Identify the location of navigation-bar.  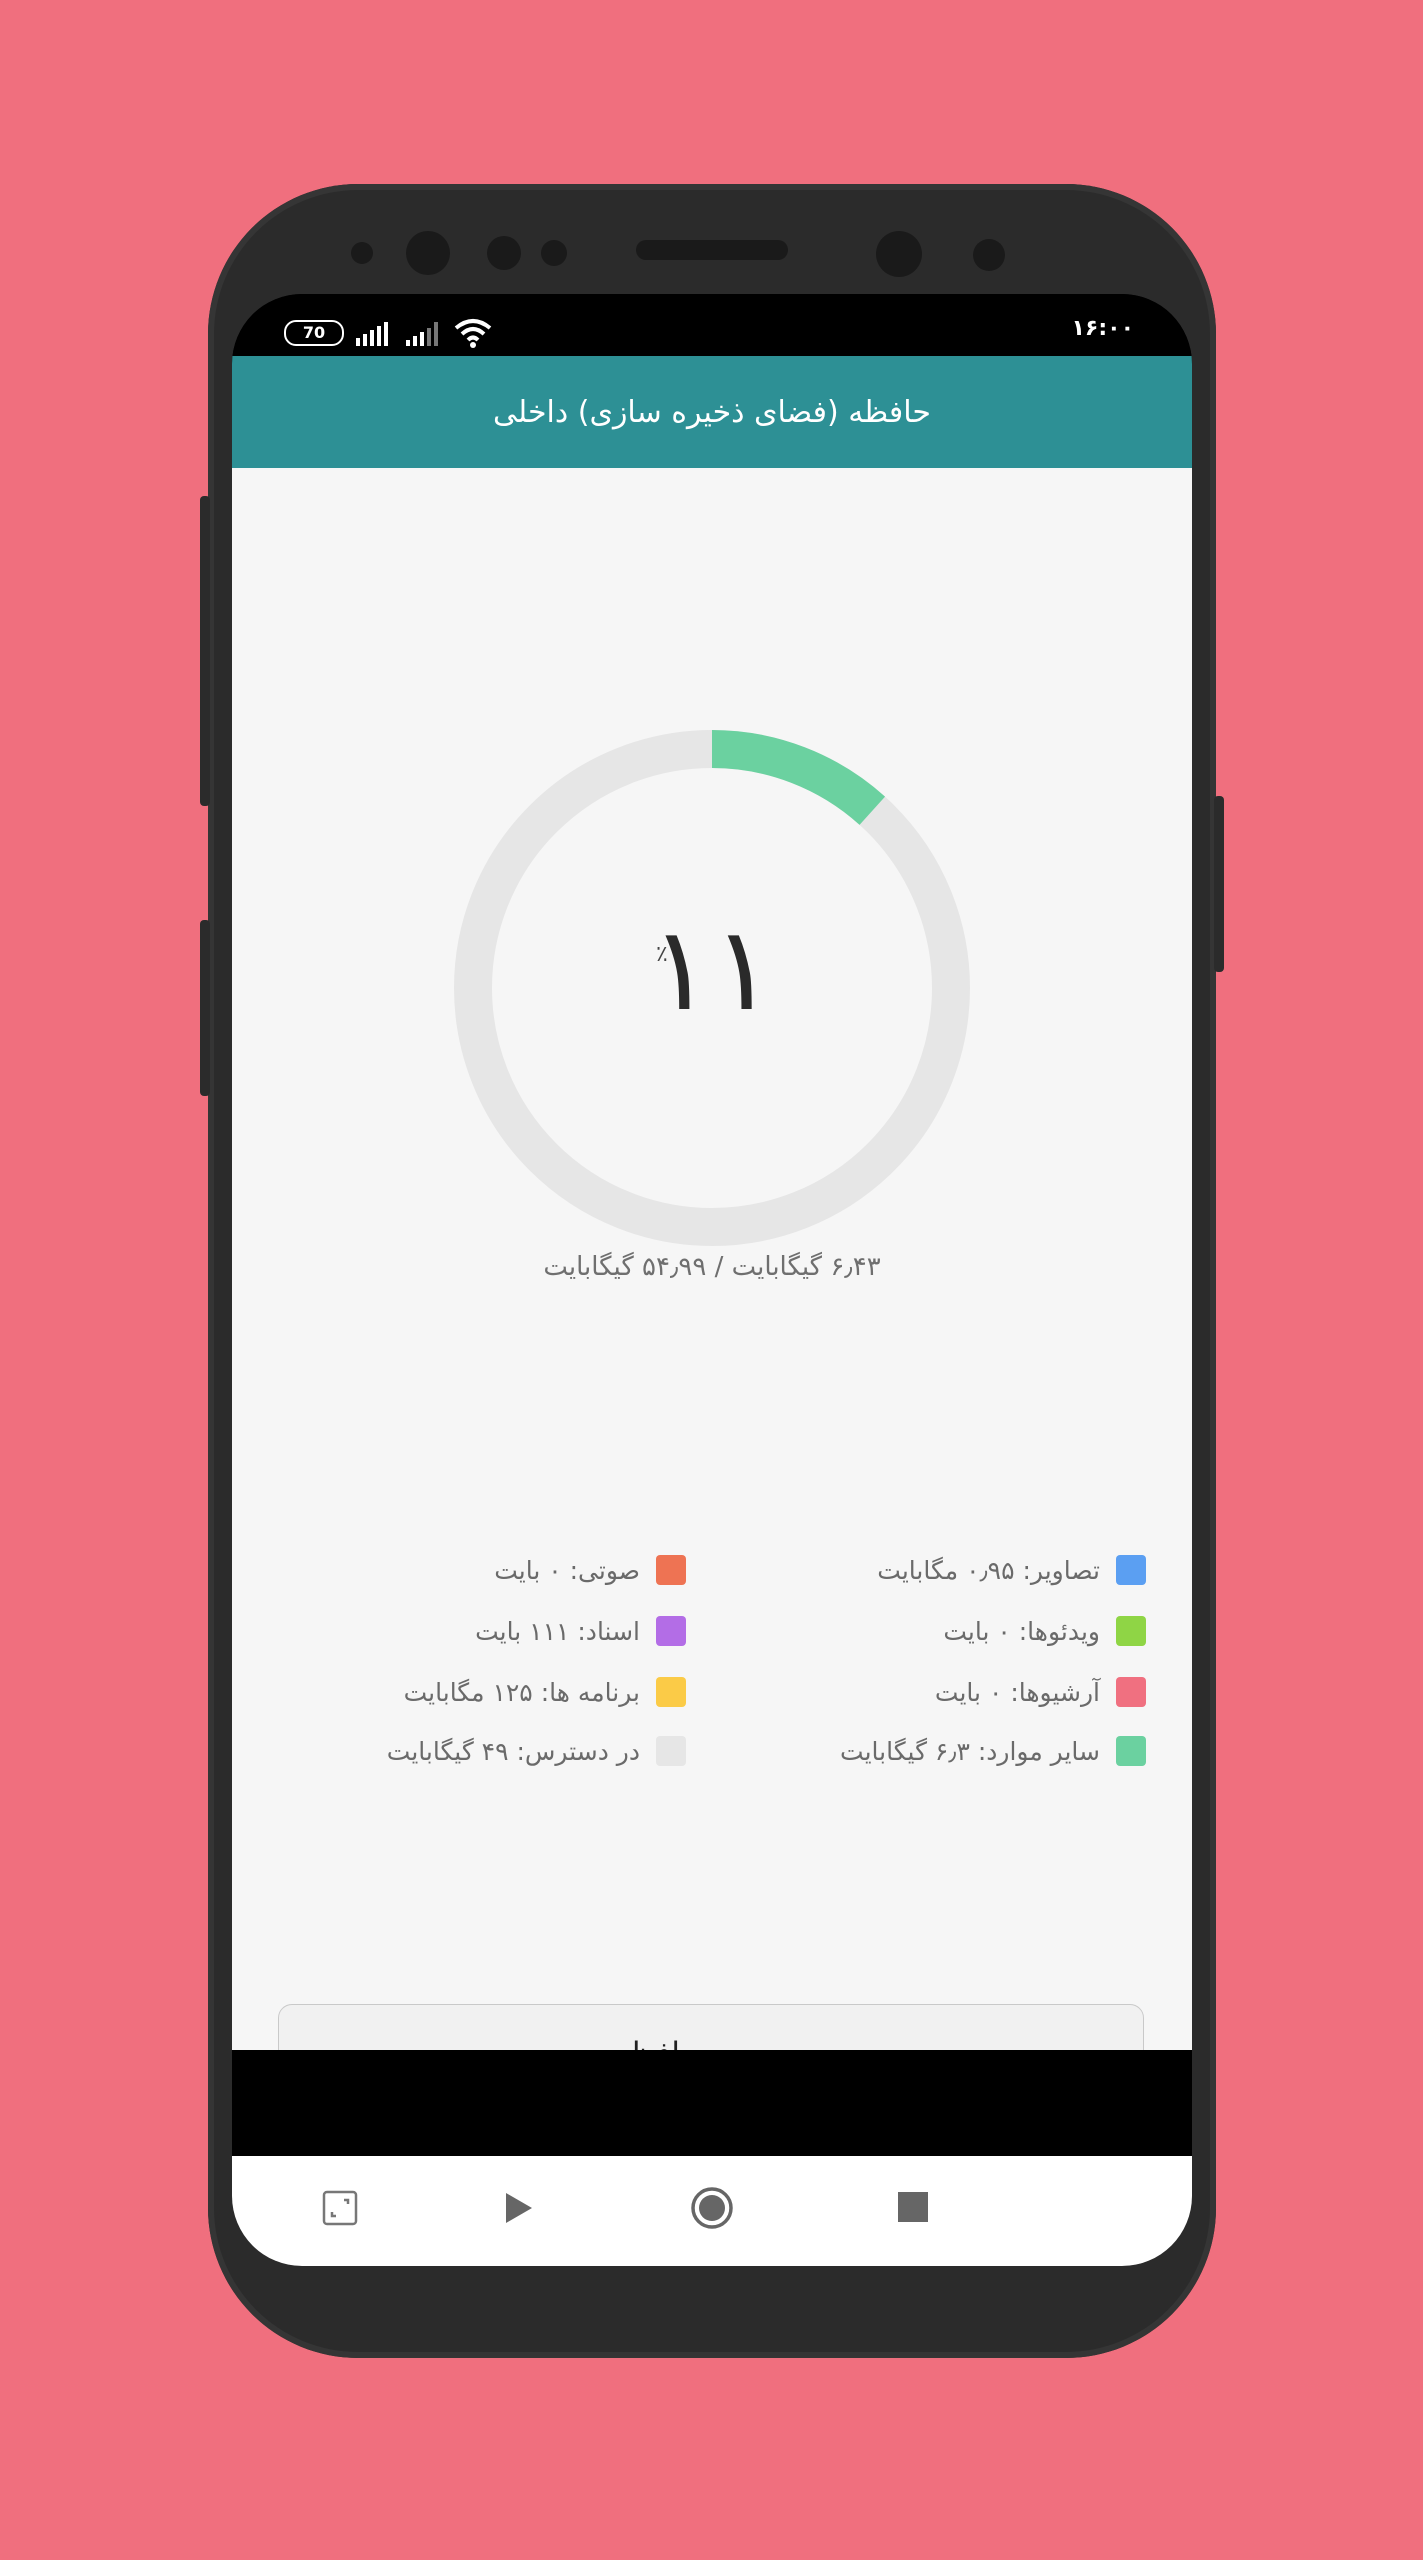
(712, 2211).